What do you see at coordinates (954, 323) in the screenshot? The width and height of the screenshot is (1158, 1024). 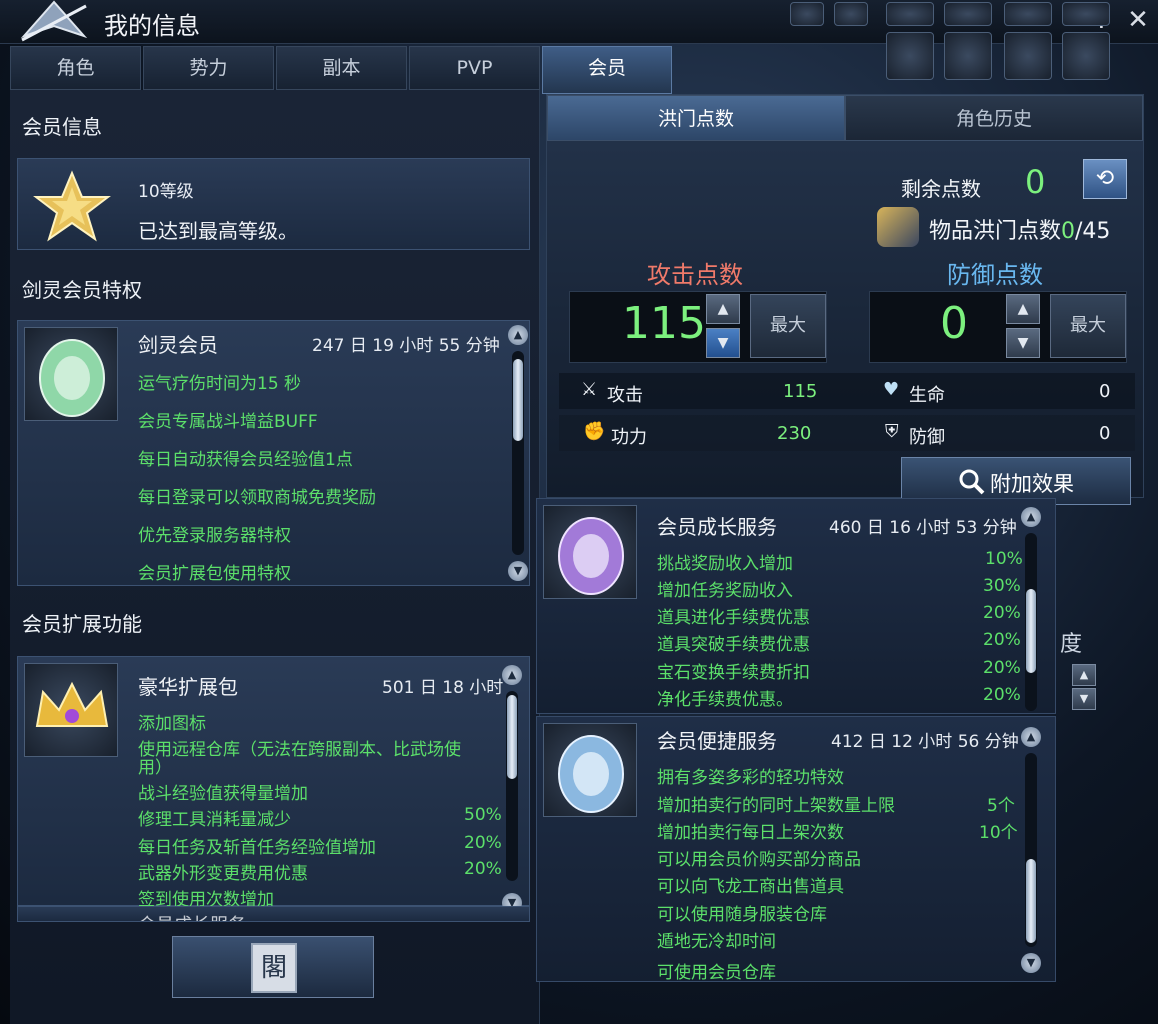 I see `defense-points-value: 0` at bounding box center [954, 323].